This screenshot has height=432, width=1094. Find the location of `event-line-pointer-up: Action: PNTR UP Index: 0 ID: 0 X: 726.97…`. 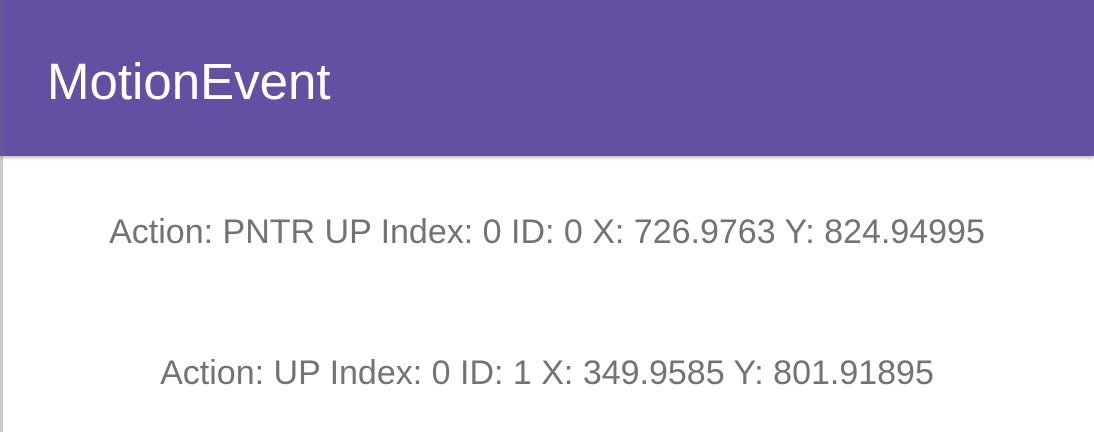

event-line-pointer-up: Action: PNTR UP Index: 0 ID: 0 X: 726.97… is located at coordinates (547, 232).